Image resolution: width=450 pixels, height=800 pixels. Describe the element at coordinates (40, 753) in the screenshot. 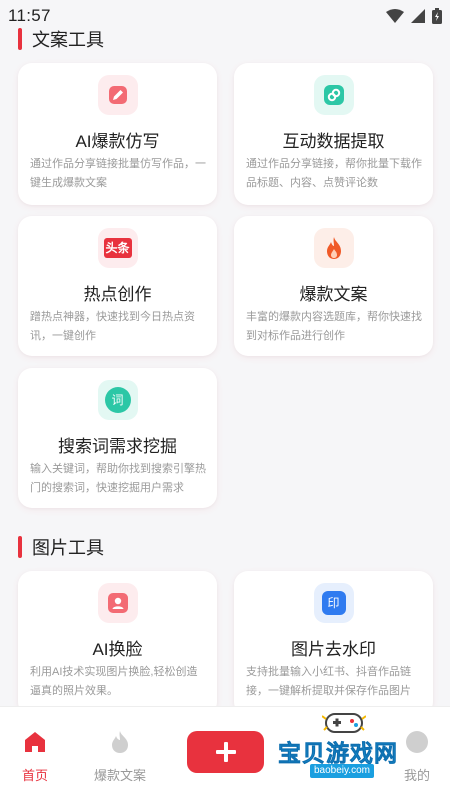

I see `nav-item-home: 首页` at that location.